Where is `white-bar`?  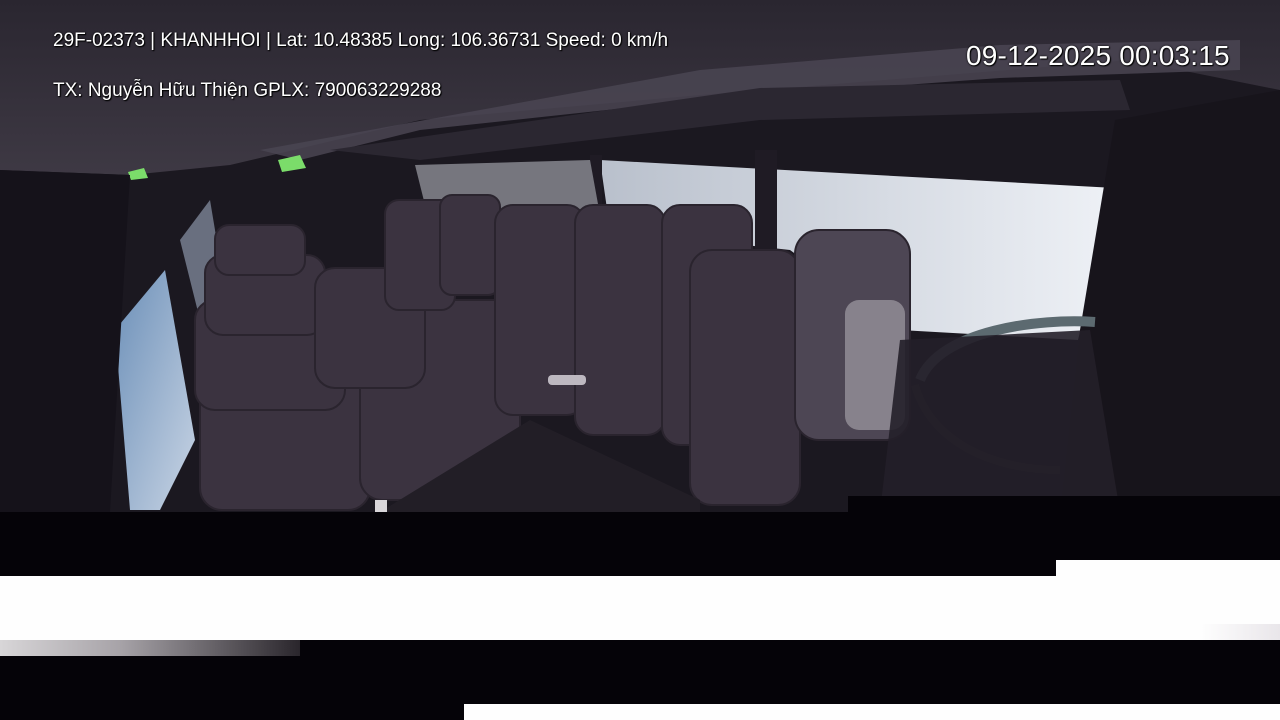 white-bar is located at coordinates (640, 608).